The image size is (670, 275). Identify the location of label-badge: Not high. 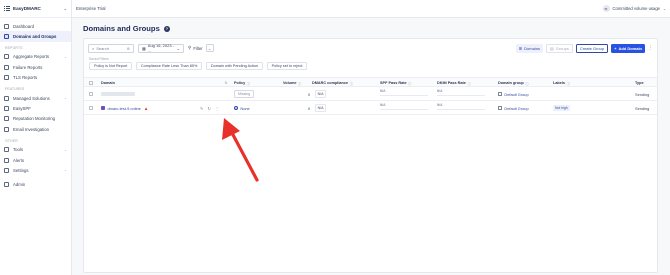
(561, 108).